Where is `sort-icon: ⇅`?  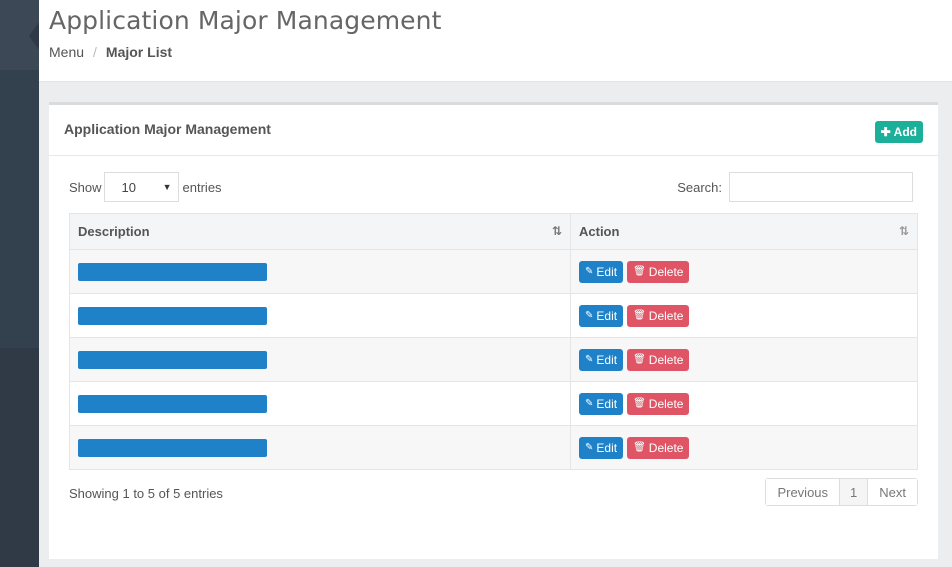 sort-icon: ⇅ is located at coordinates (903, 231).